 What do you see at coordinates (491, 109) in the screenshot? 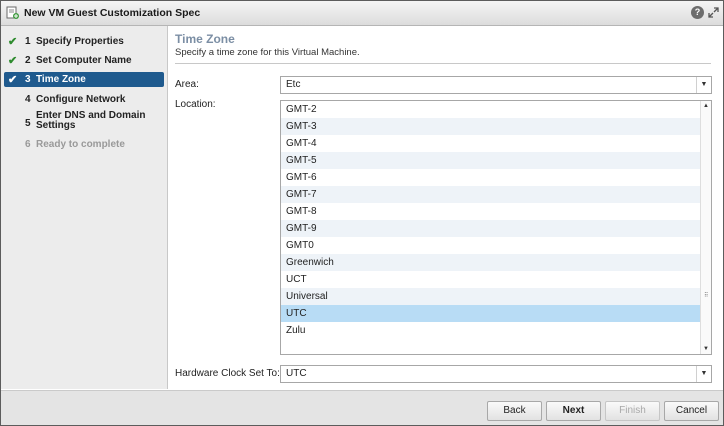
I see `list-item: GMT-2` at bounding box center [491, 109].